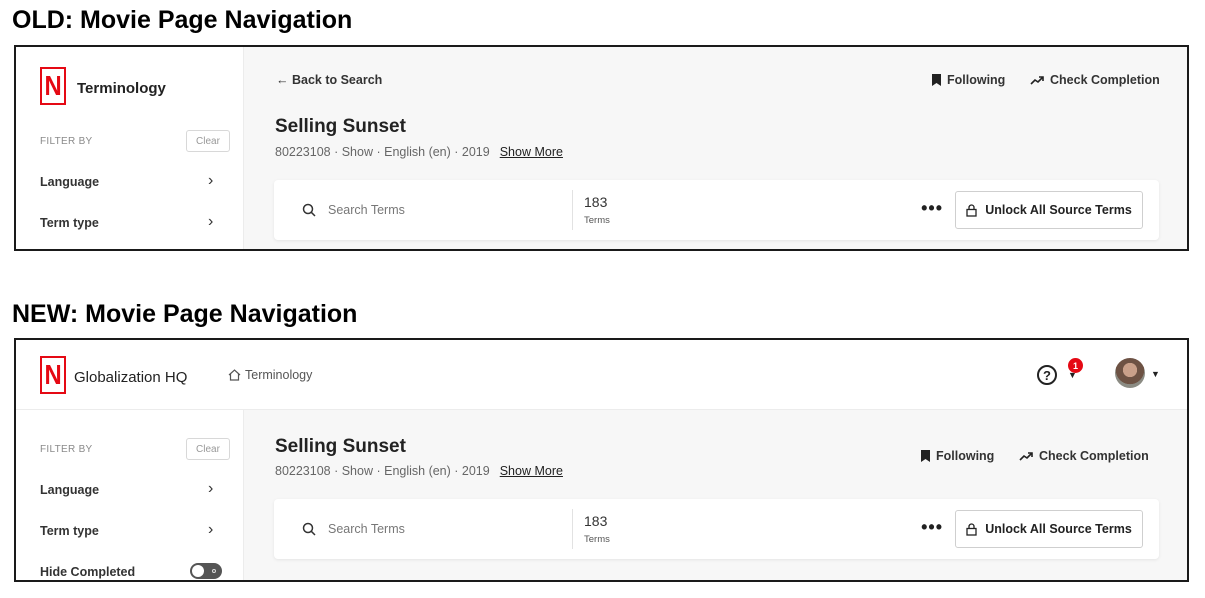 This screenshot has height=598, width=1205. Describe the element at coordinates (131, 377) in the screenshot. I see `app-name: Globalization HQ` at that location.